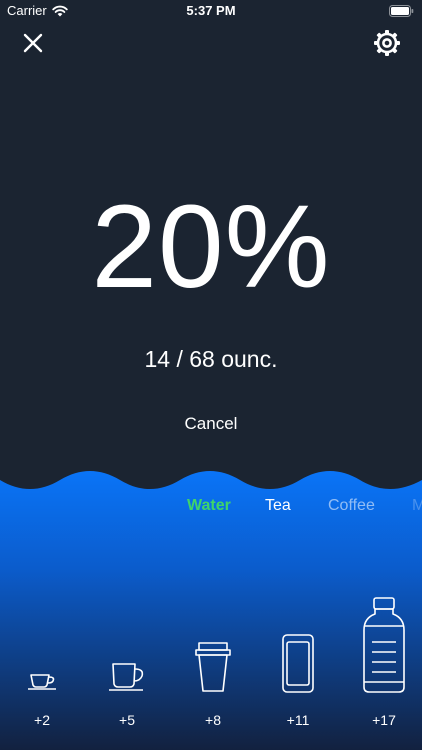 The width and height of the screenshot is (422, 750). I want to click on cup-option-takeaway: +8, so click(213, 690).